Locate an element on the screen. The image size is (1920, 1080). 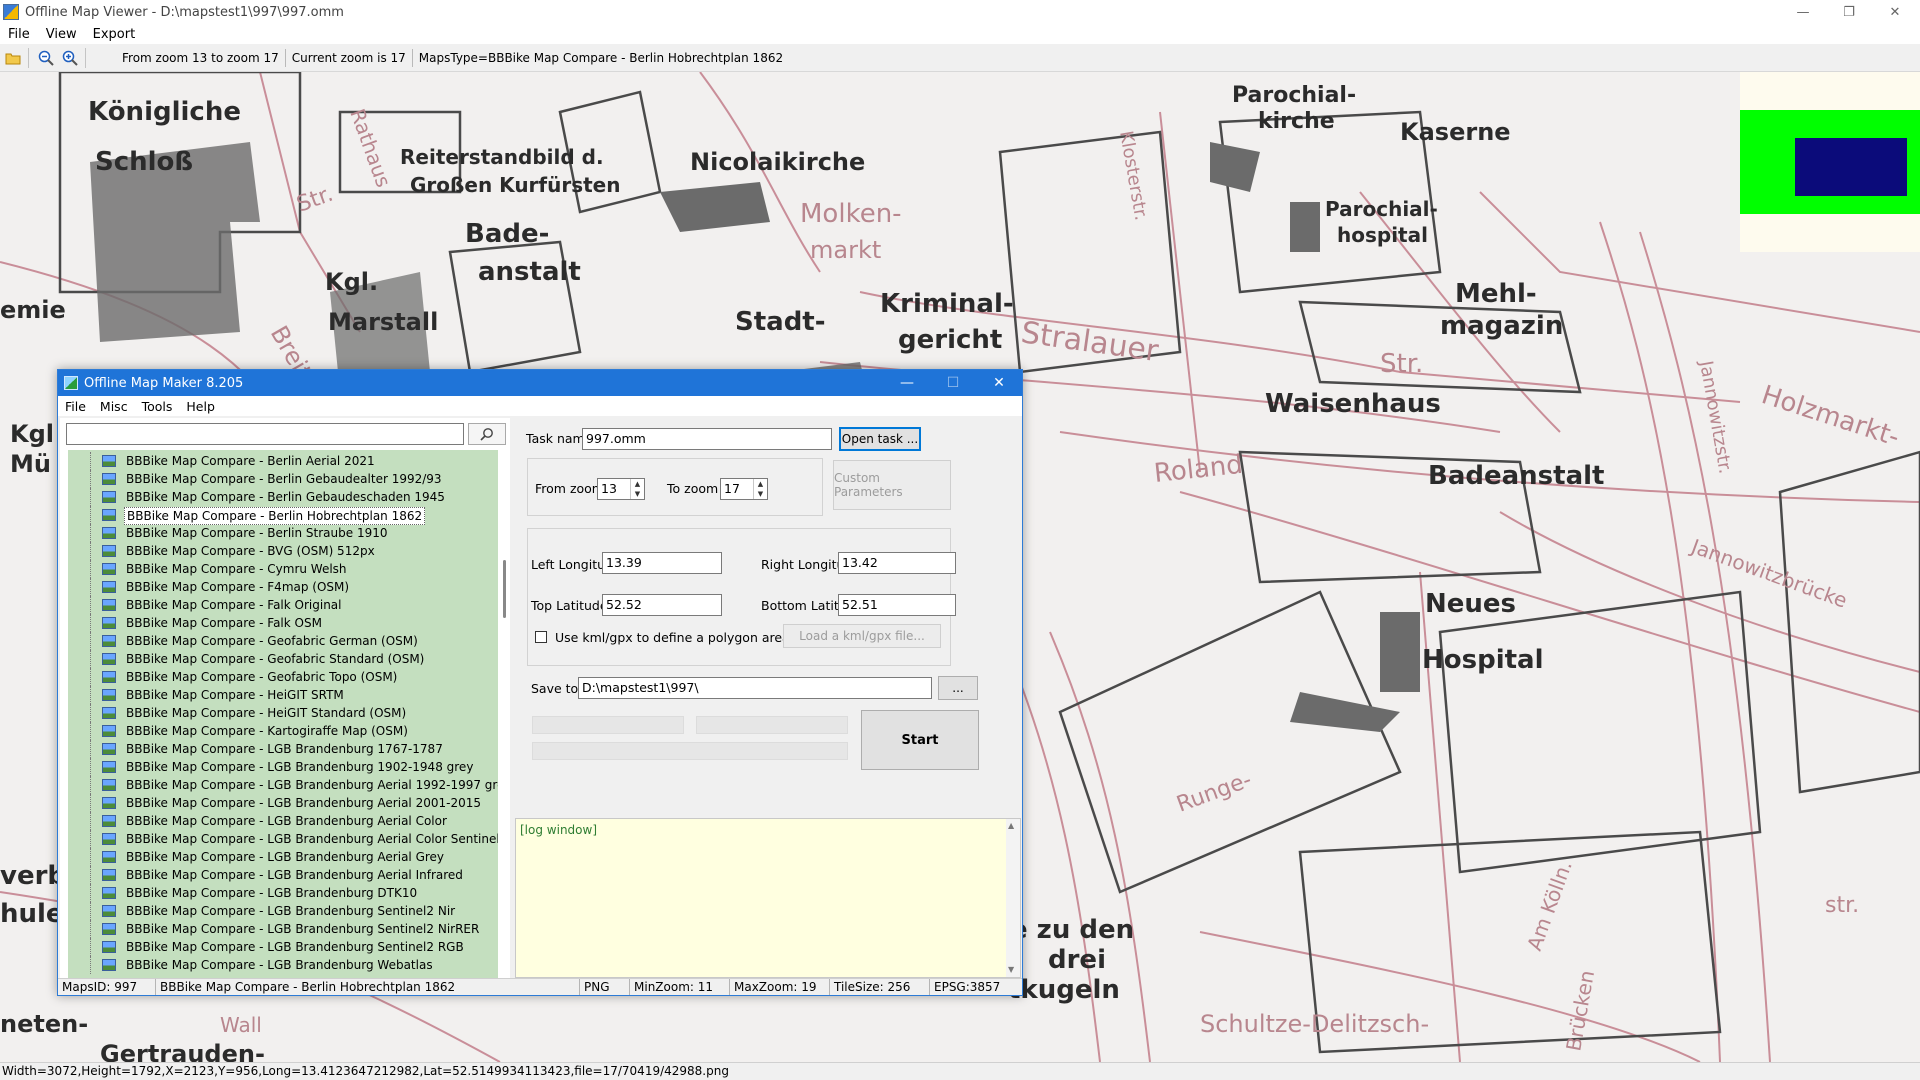
overview-minimap is located at coordinates (1830, 162).